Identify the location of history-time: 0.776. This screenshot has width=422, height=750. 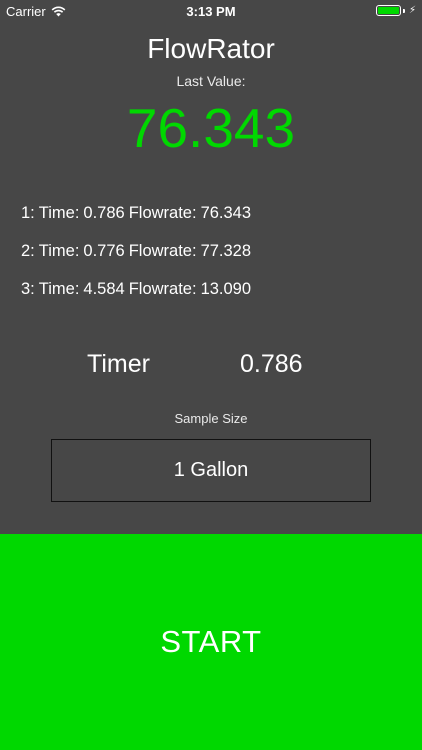
(104, 251).